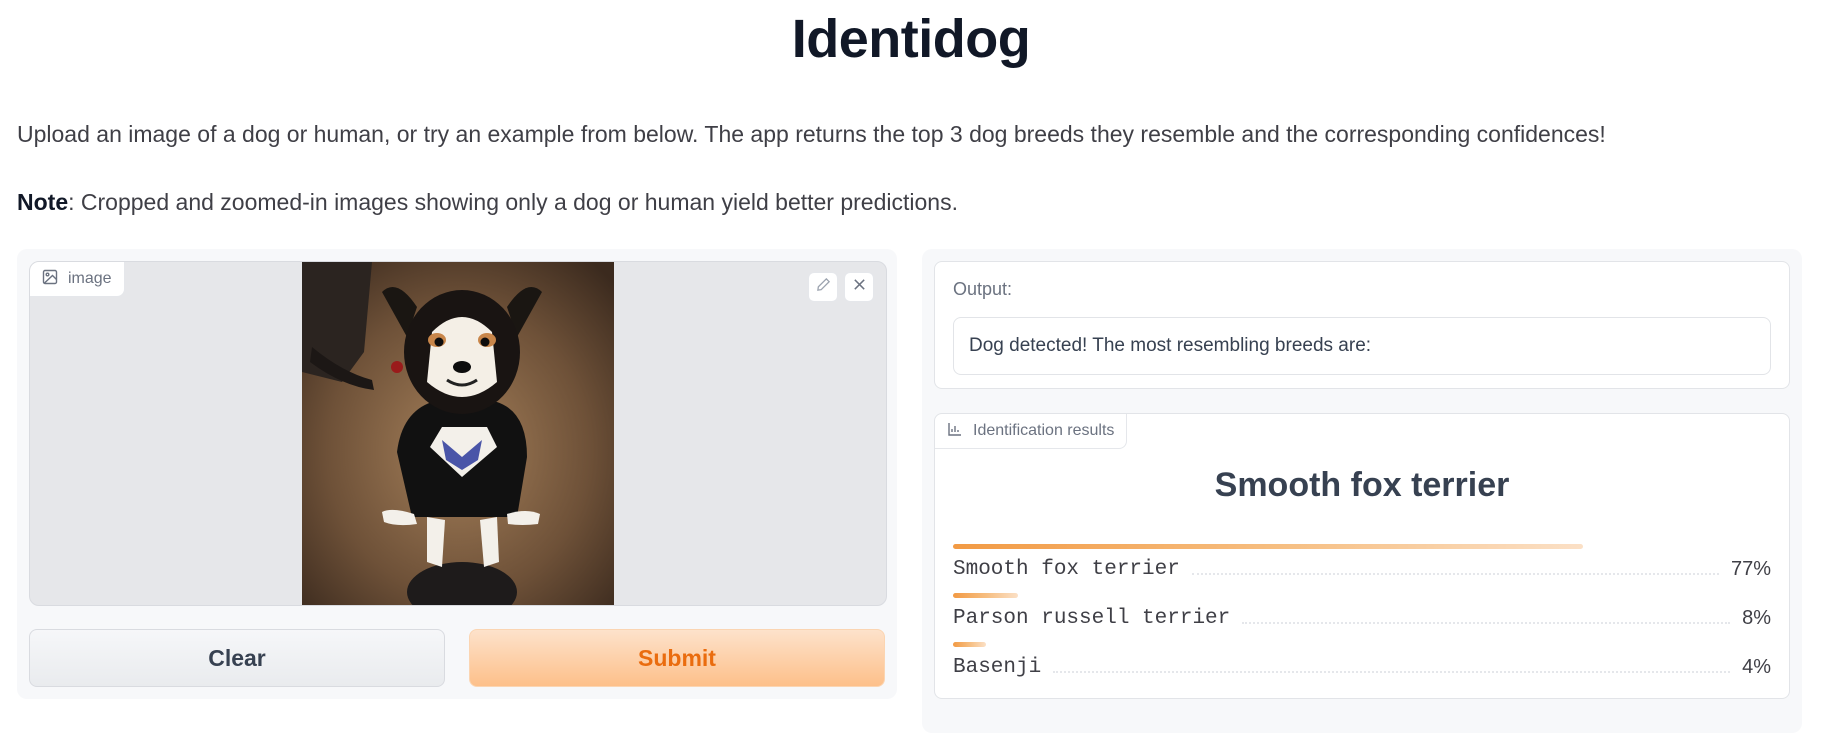  What do you see at coordinates (955, 431) in the screenshot?
I see `bar-chart-icon` at bounding box center [955, 431].